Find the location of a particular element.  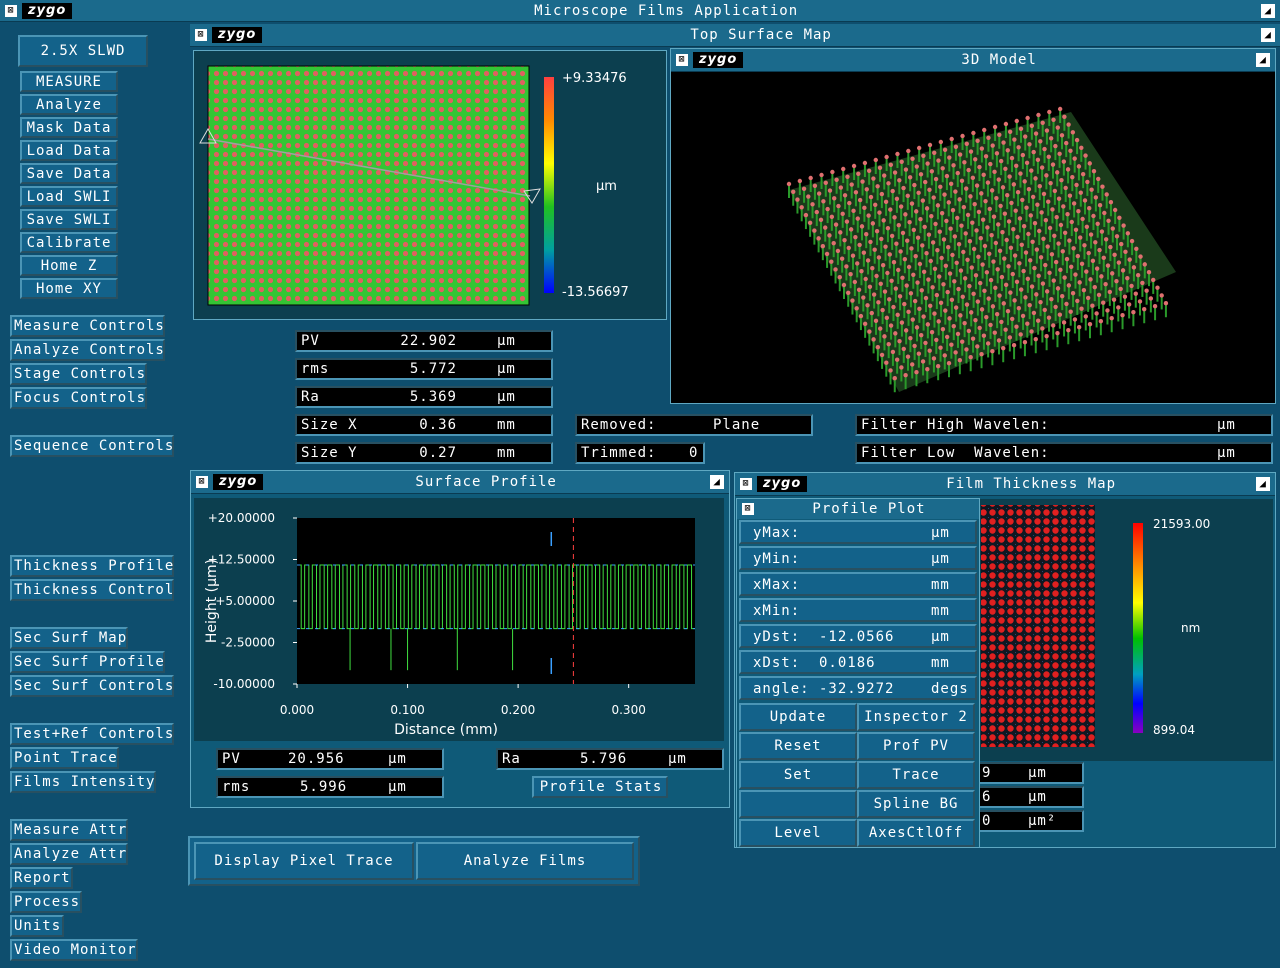

sec-surf-profile-button: Sec Surf Profile is located at coordinates (88, 662).